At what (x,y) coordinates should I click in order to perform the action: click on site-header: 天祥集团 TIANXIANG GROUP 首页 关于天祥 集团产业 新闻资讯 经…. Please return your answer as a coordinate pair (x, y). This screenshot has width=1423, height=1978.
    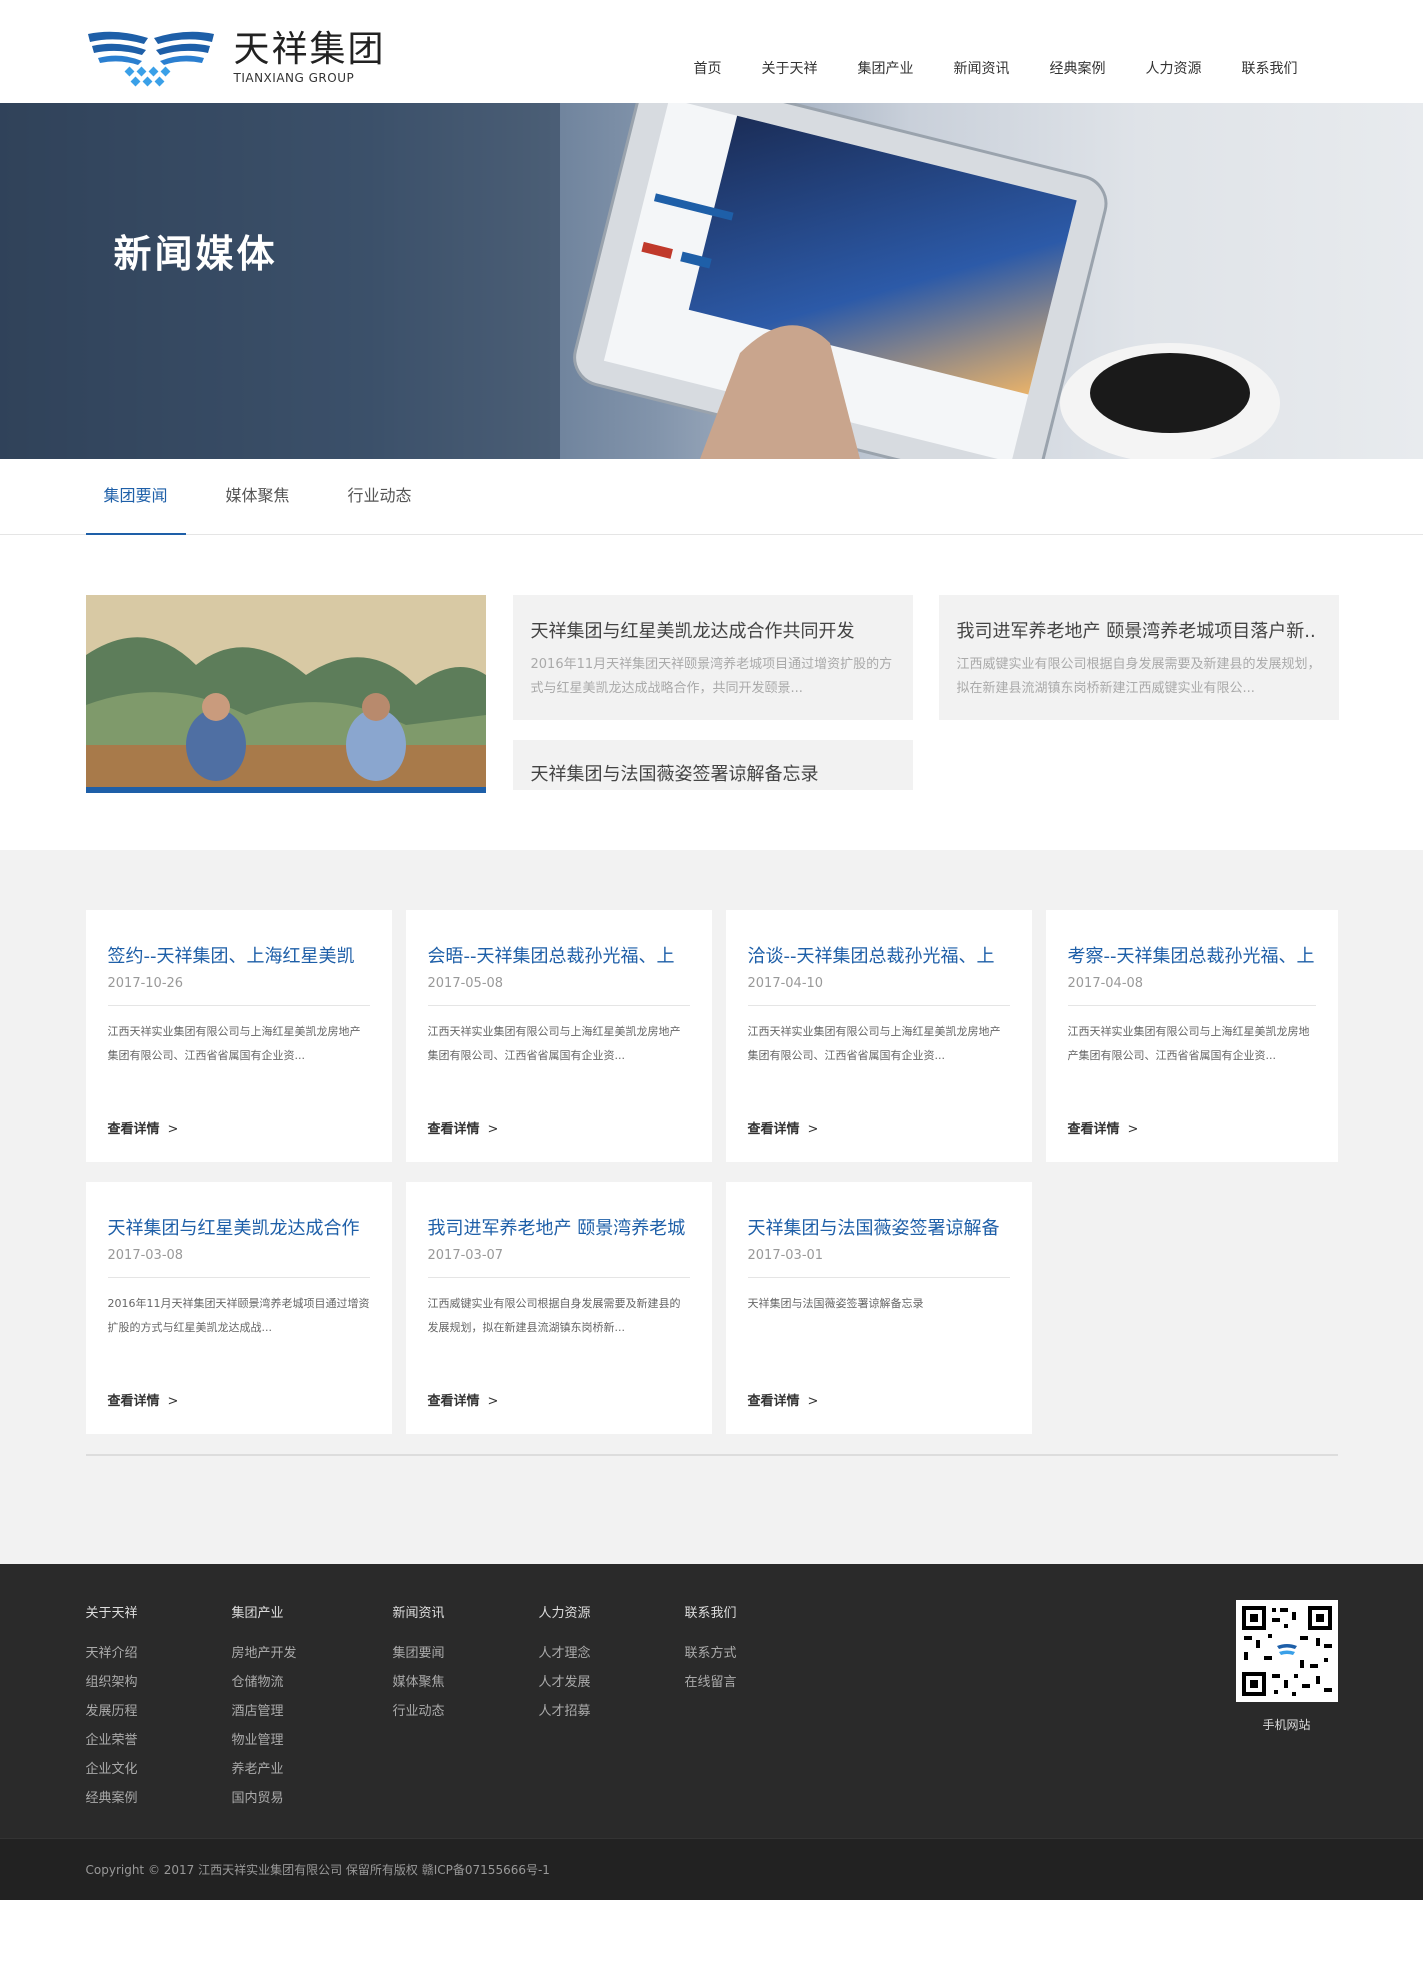
    Looking at the image, I should click on (711, 51).